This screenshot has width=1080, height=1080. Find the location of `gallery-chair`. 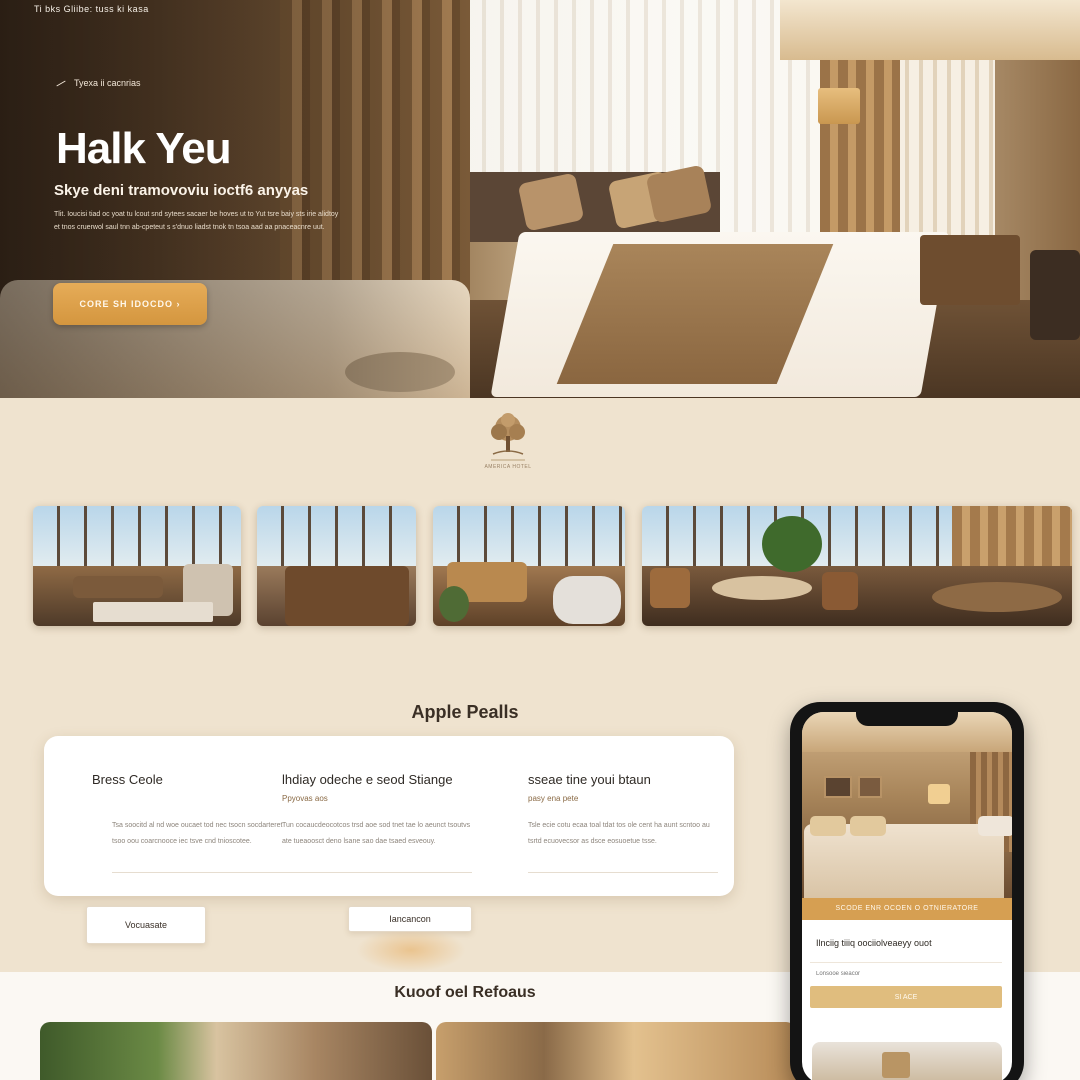

gallery-chair is located at coordinates (587, 600).